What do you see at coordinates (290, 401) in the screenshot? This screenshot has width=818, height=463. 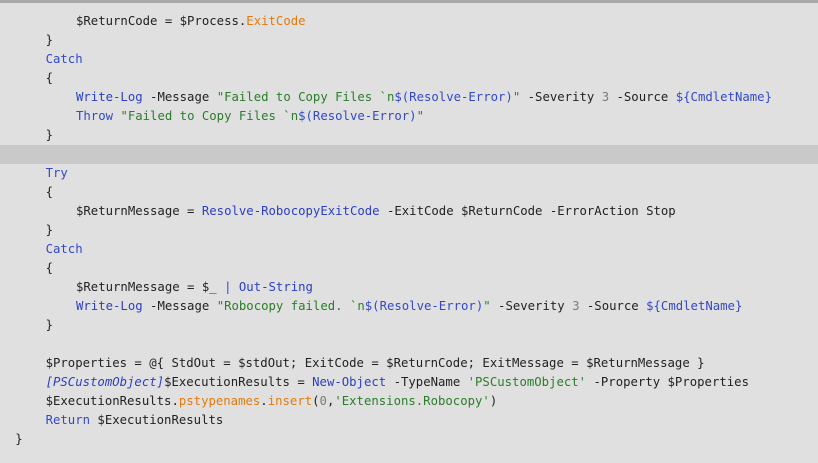 I see `code-token: insert` at bounding box center [290, 401].